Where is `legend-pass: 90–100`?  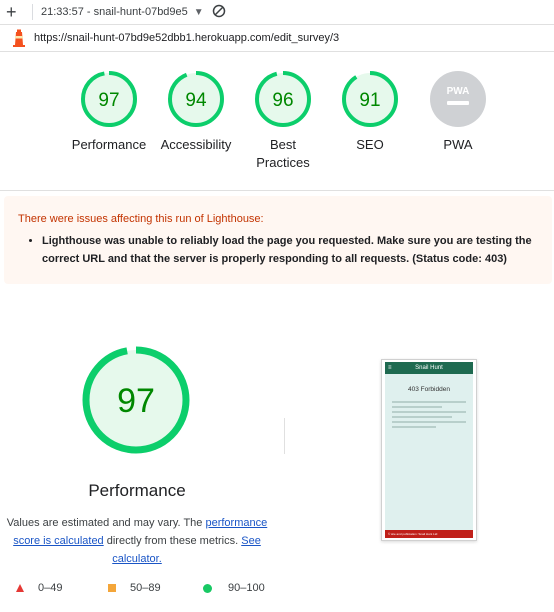 legend-pass: 90–100 is located at coordinates (234, 588).